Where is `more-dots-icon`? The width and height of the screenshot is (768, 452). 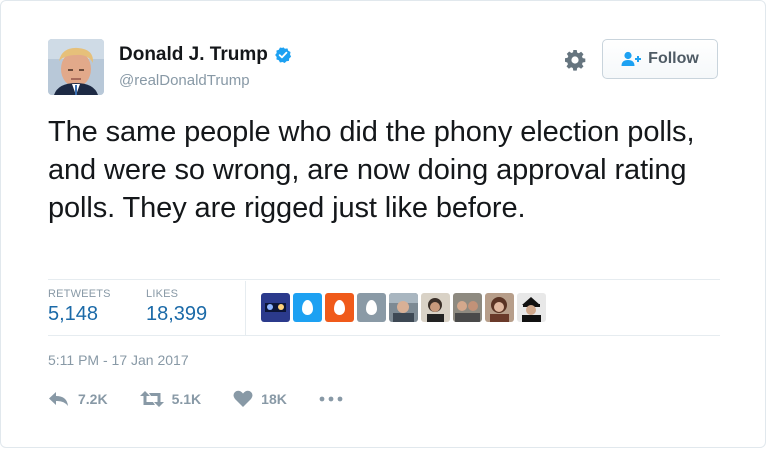
more-dots-icon is located at coordinates (331, 399).